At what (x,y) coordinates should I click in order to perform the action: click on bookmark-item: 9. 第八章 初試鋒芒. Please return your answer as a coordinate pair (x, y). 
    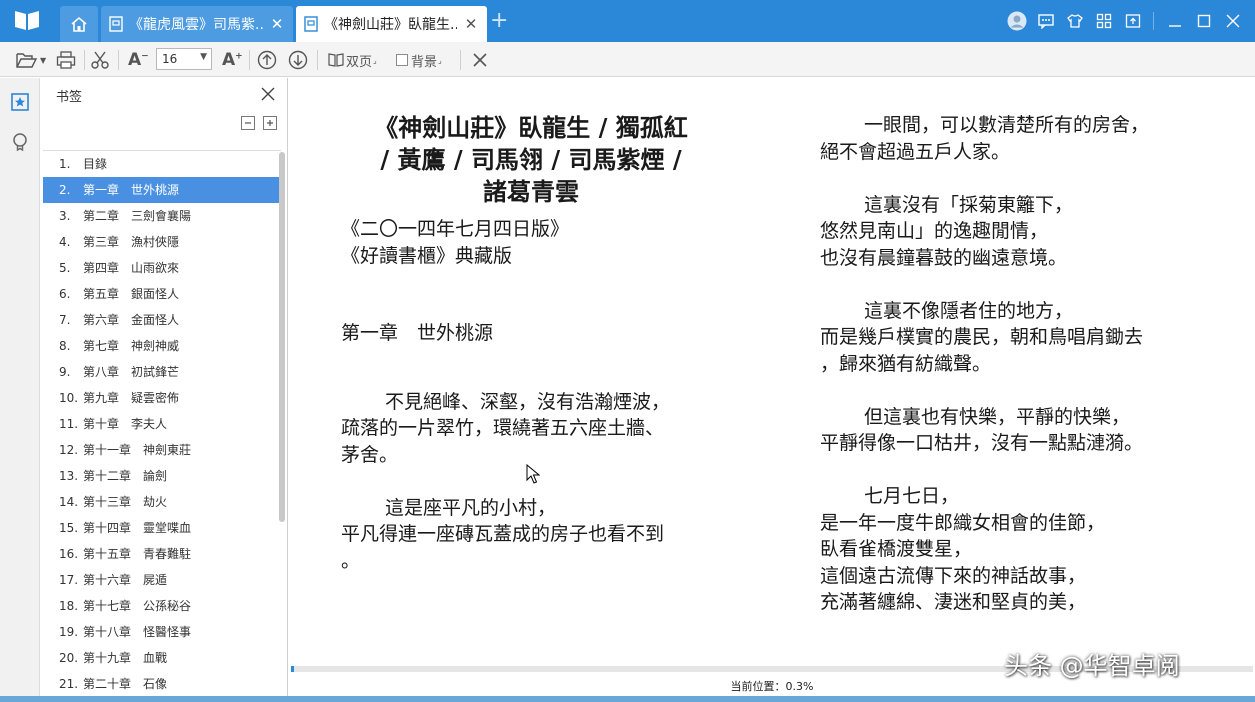
    Looking at the image, I should click on (162, 372).